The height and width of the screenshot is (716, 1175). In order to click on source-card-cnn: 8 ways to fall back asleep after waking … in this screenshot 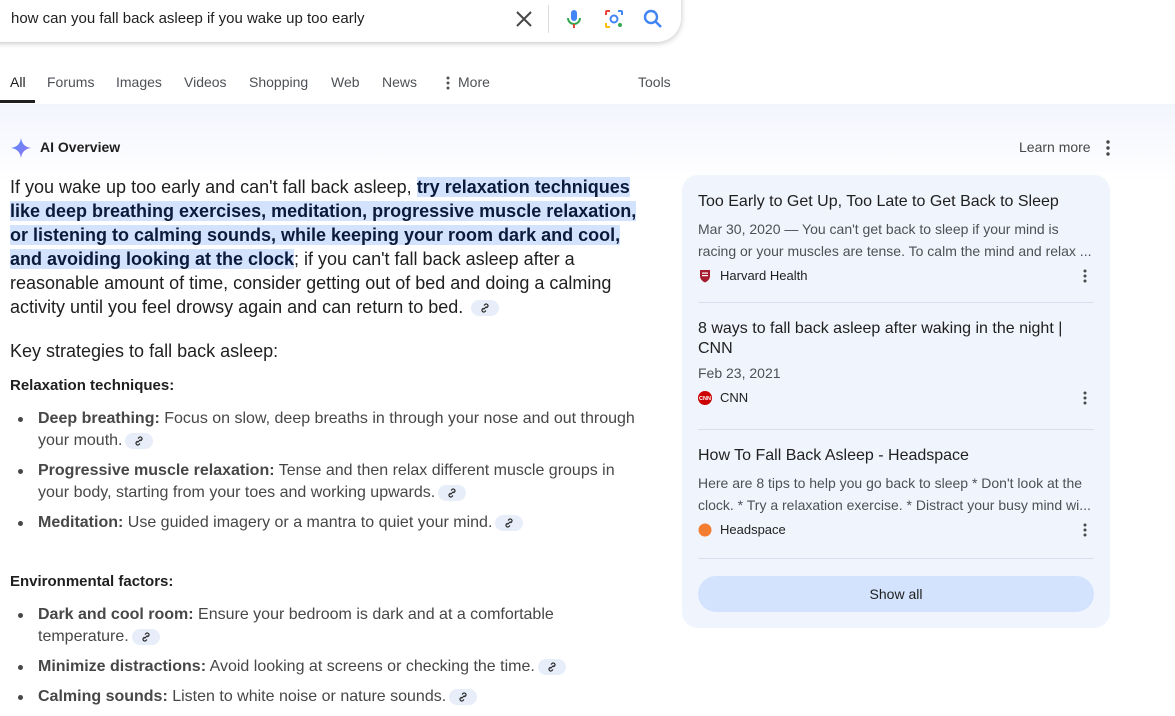, I will do `click(896, 362)`.